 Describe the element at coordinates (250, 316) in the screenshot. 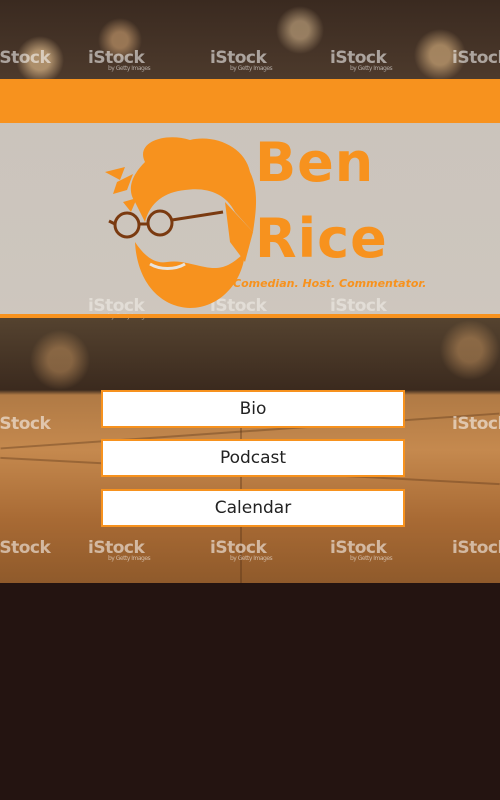

I see `hero-accent-line` at that location.